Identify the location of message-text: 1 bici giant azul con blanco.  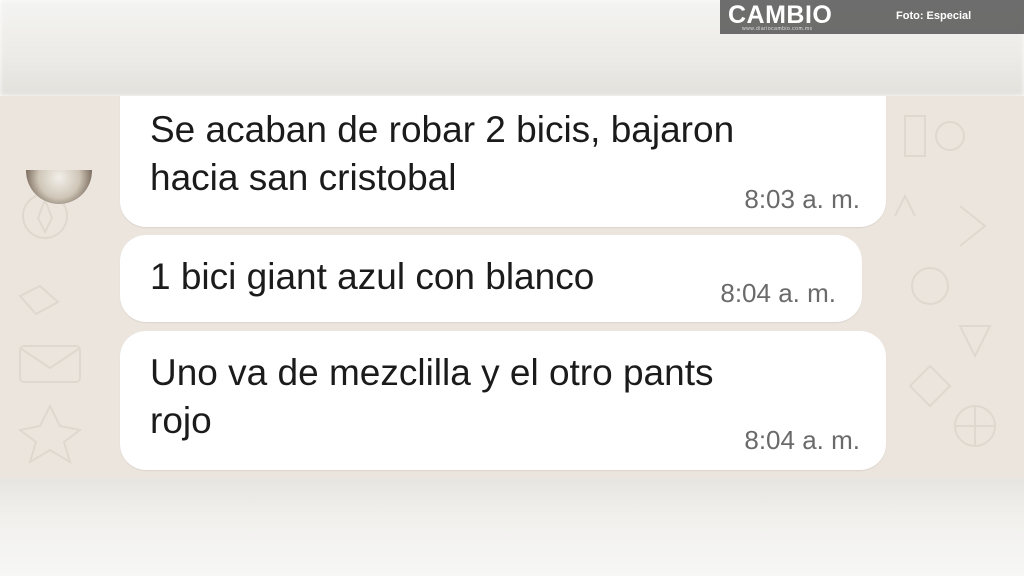
(372, 277).